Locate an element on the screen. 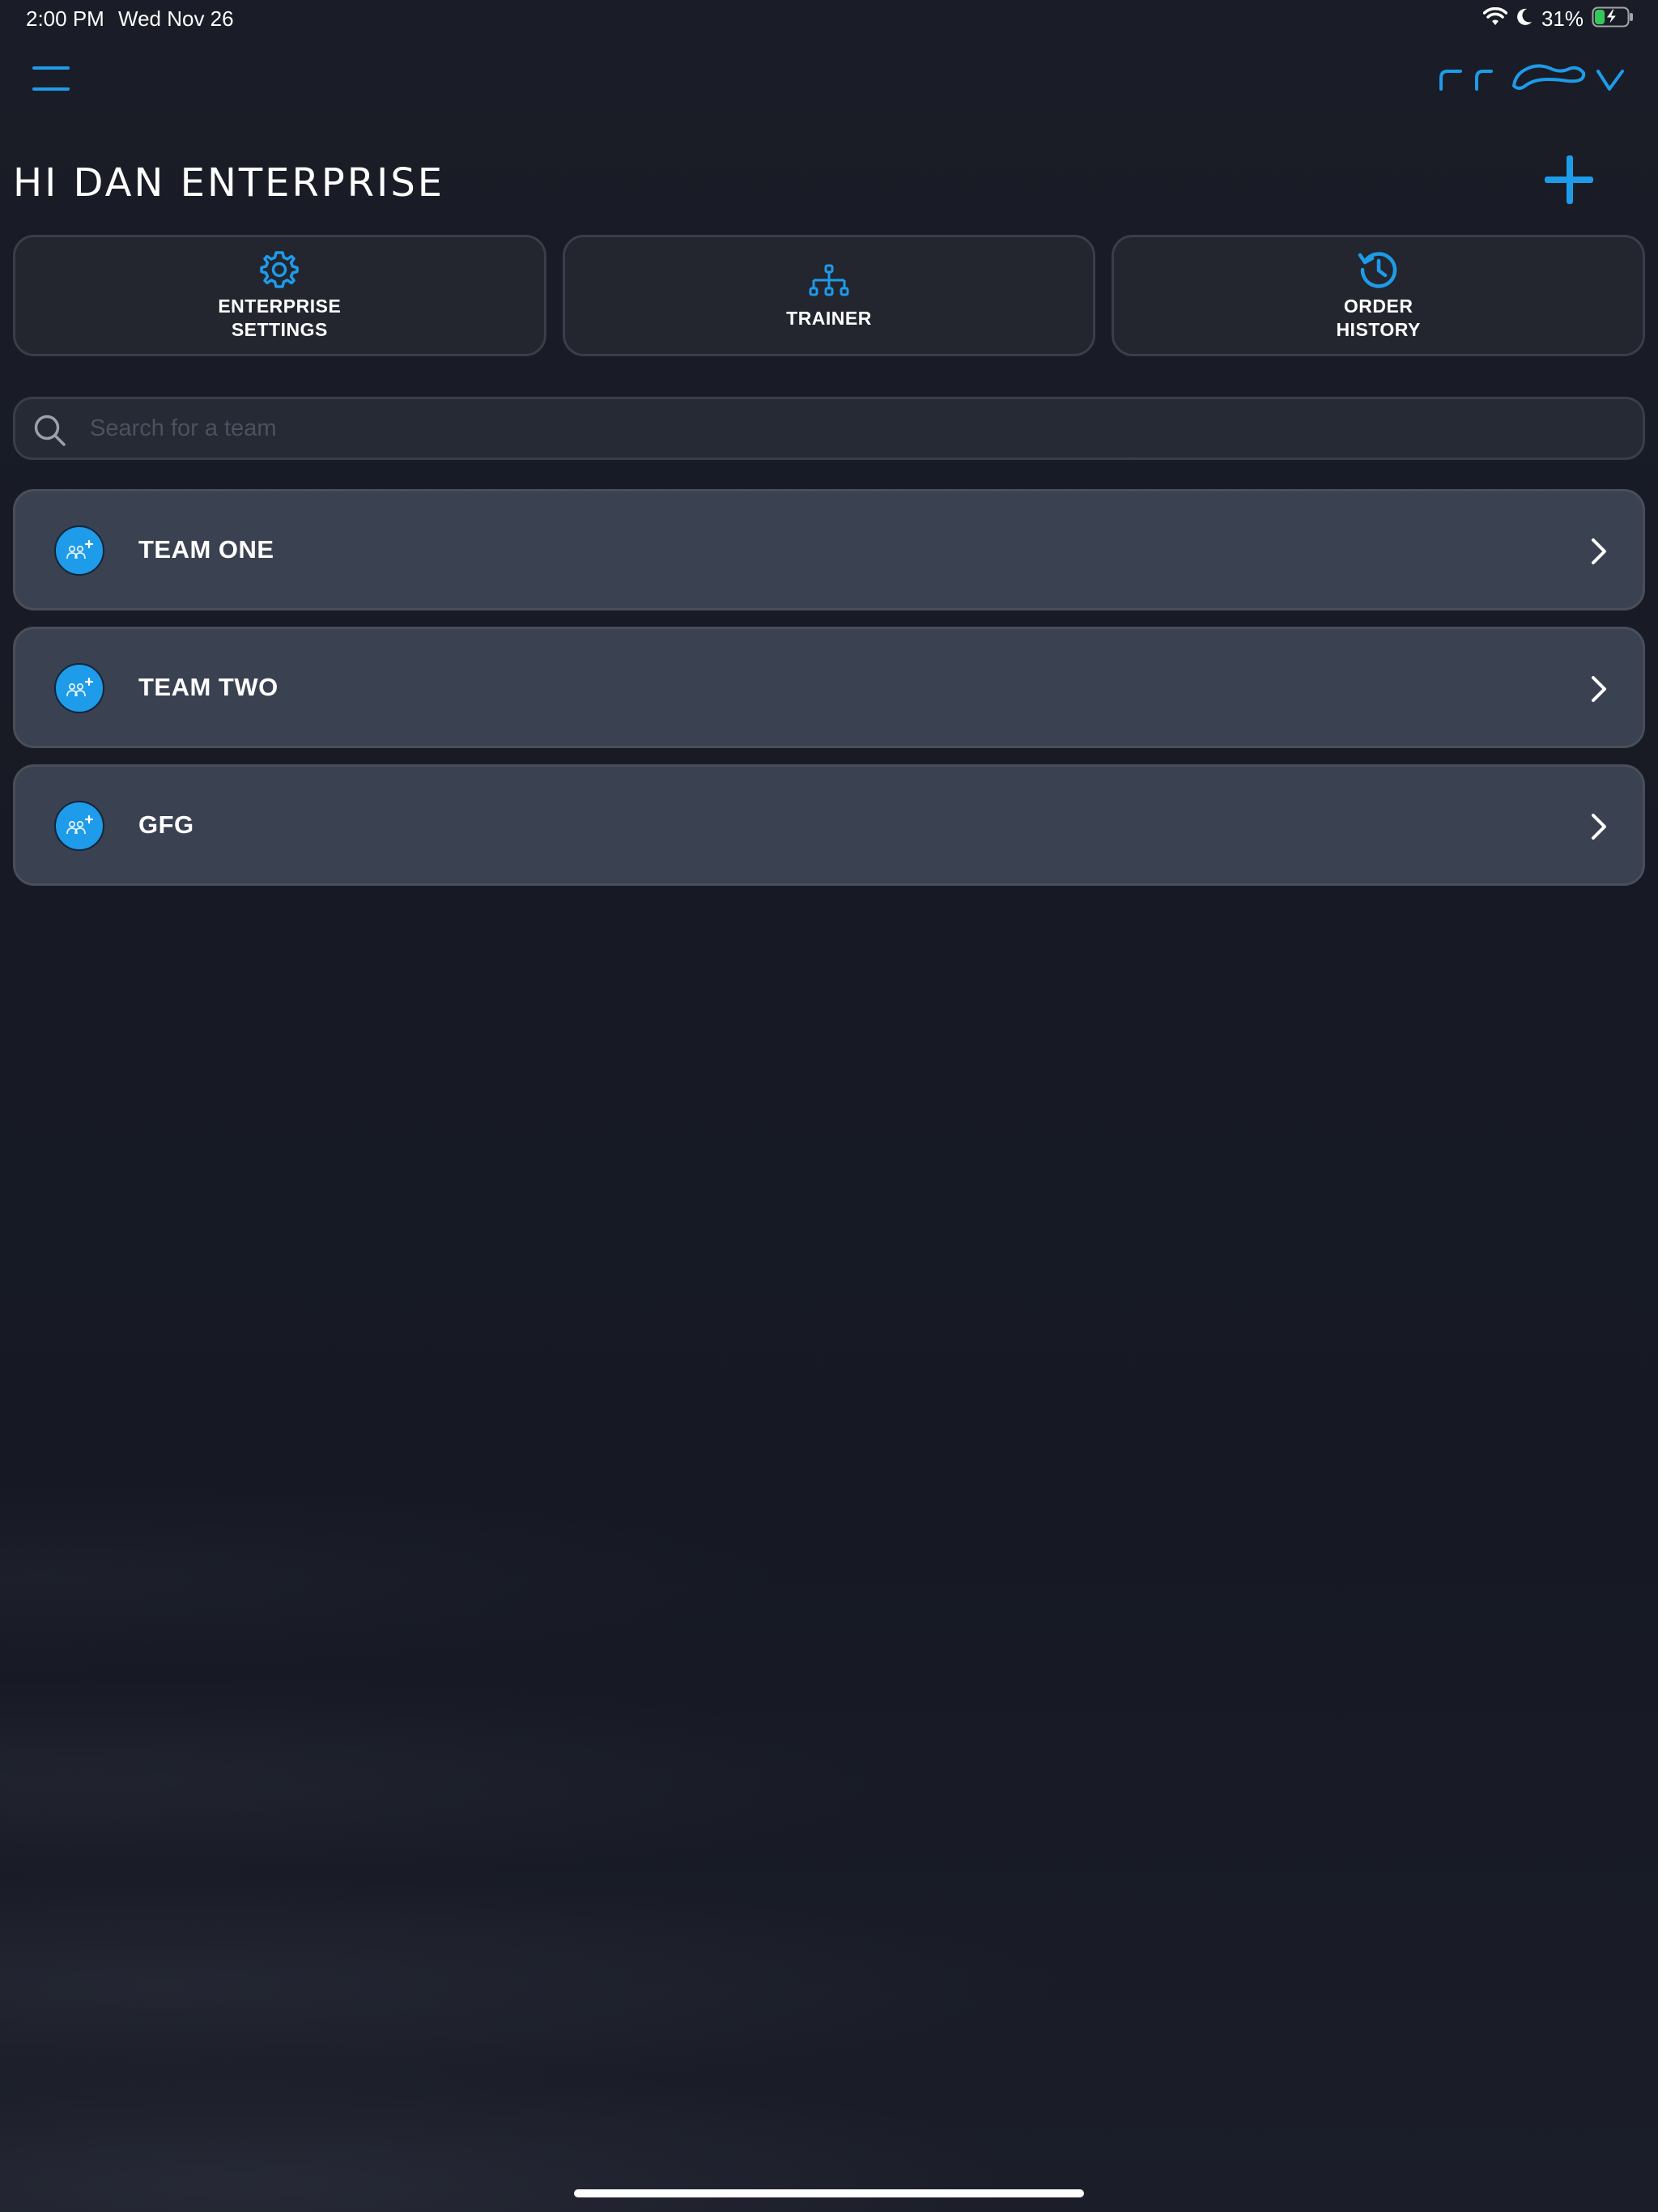  team-name: TEAM ONE is located at coordinates (206, 549).